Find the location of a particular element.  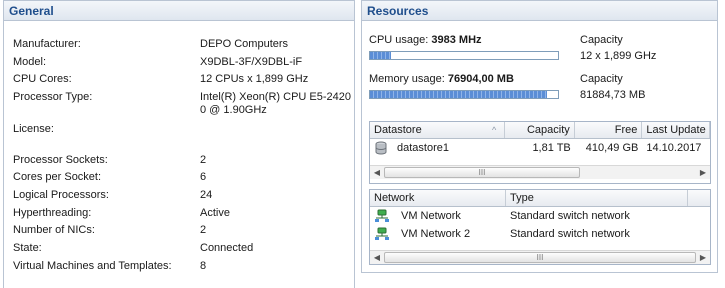

column-last-update: Last Update is located at coordinates (676, 130).